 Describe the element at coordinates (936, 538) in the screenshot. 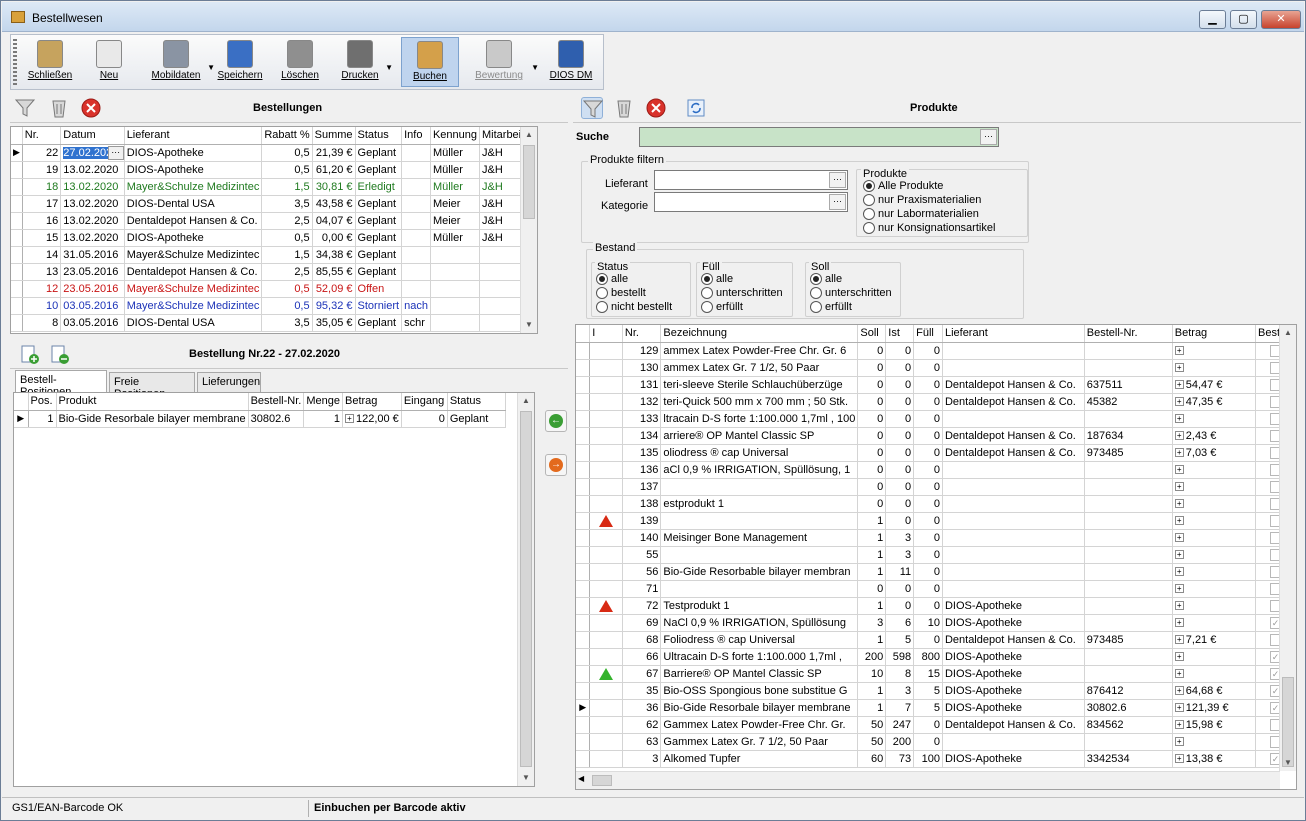

I see `table-row: 140 Meisinger Bone Management 1 3 0 +` at that location.